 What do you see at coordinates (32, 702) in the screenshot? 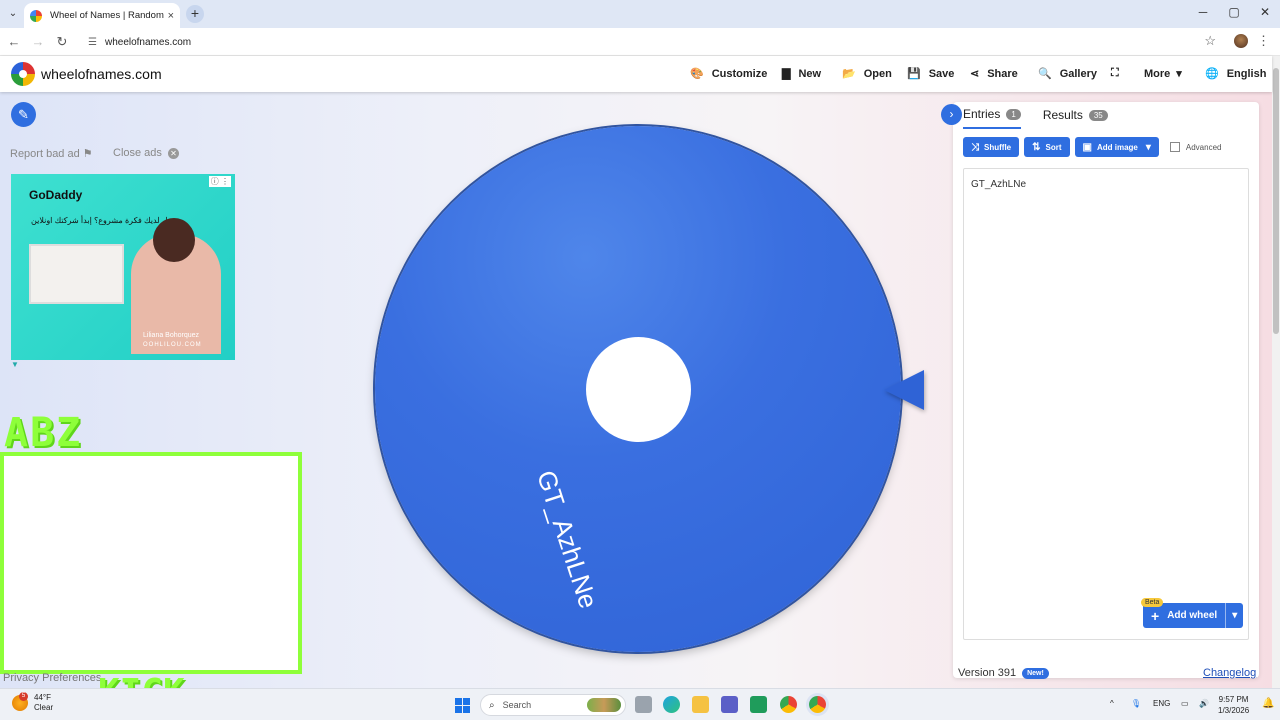
I see `weather-widget: 5 44°F Clear` at bounding box center [32, 702].